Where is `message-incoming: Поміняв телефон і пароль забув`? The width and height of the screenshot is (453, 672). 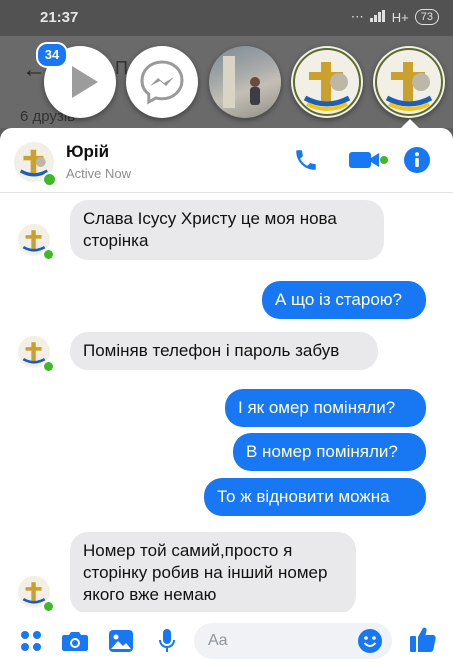 message-incoming: Поміняв телефон і пароль забув is located at coordinates (224, 351).